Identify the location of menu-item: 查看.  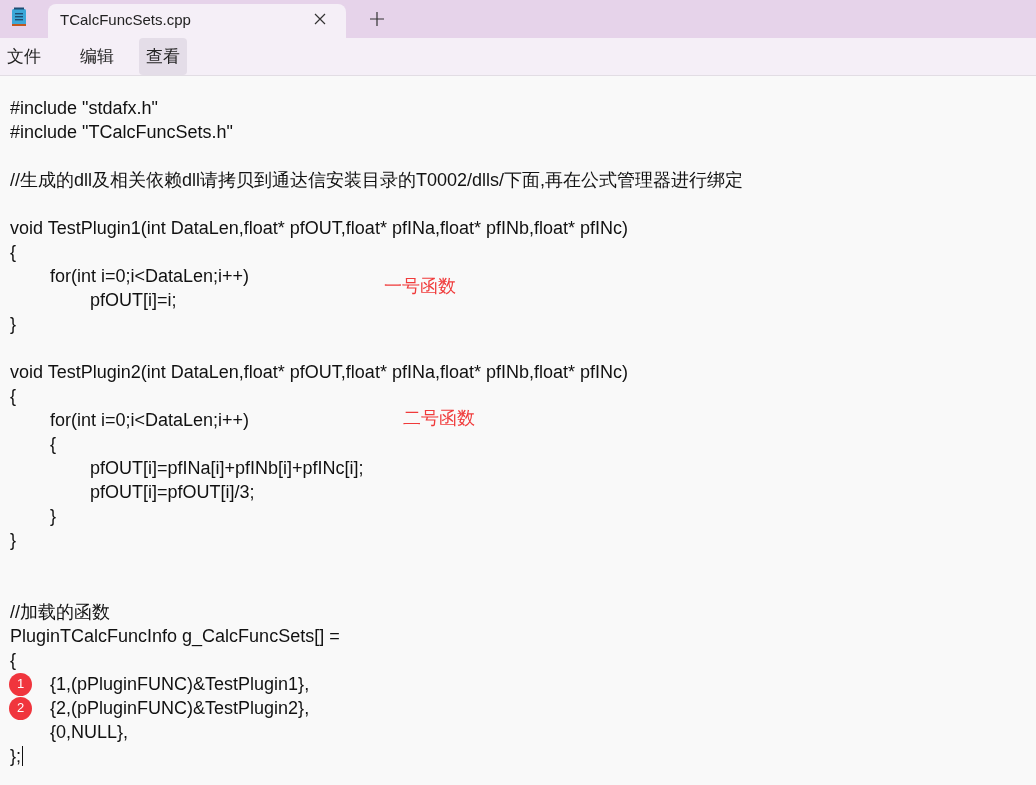
(163, 56).